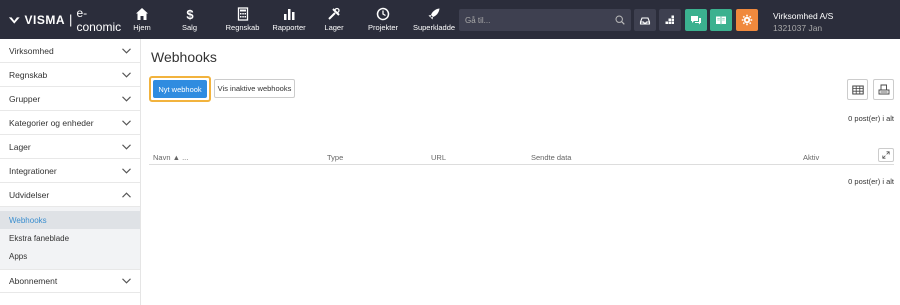 The width and height of the screenshot is (900, 305). What do you see at coordinates (871, 118) in the screenshot?
I see `record-count-top: 0 post(er) i alt` at bounding box center [871, 118].